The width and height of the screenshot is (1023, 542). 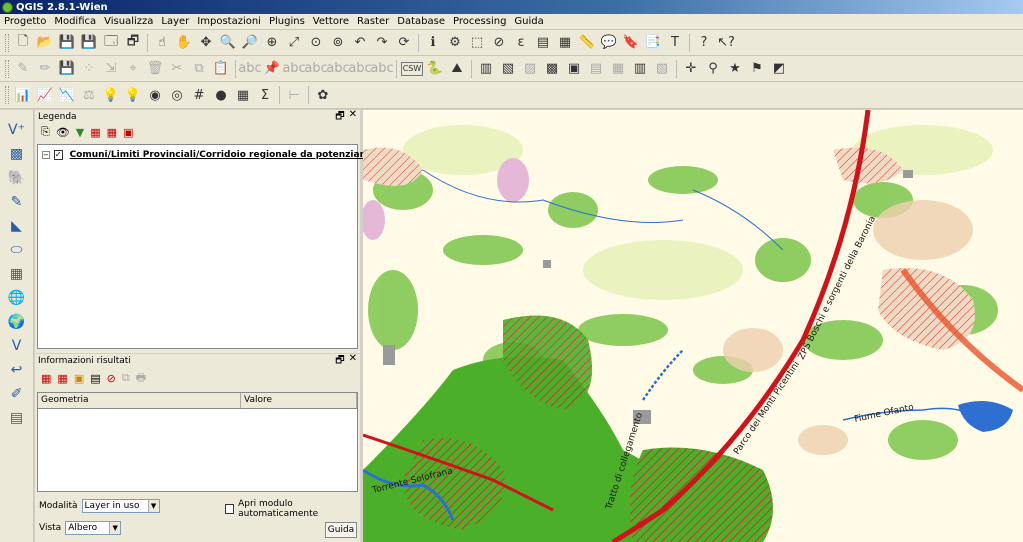 What do you see at coordinates (17, 346) in the screenshot?
I see `add-wfs-layer-icon: V` at bounding box center [17, 346].